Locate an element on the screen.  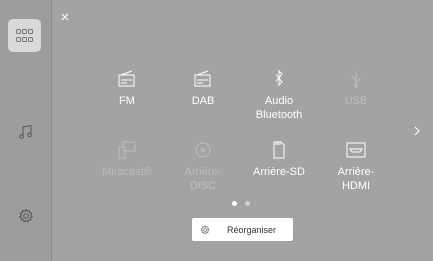
reorganize-button: Réorganiser is located at coordinates (242, 229).